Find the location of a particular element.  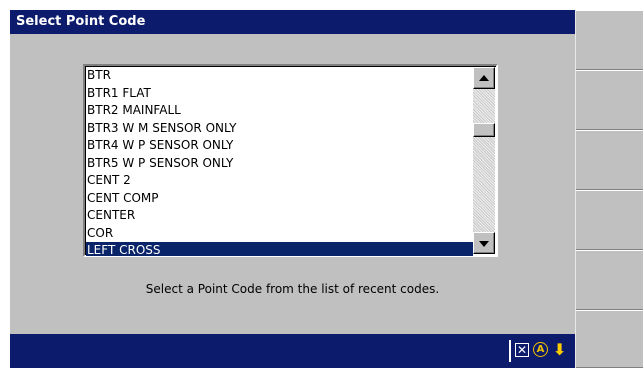

arrow-up-icon is located at coordinates (484, 78).